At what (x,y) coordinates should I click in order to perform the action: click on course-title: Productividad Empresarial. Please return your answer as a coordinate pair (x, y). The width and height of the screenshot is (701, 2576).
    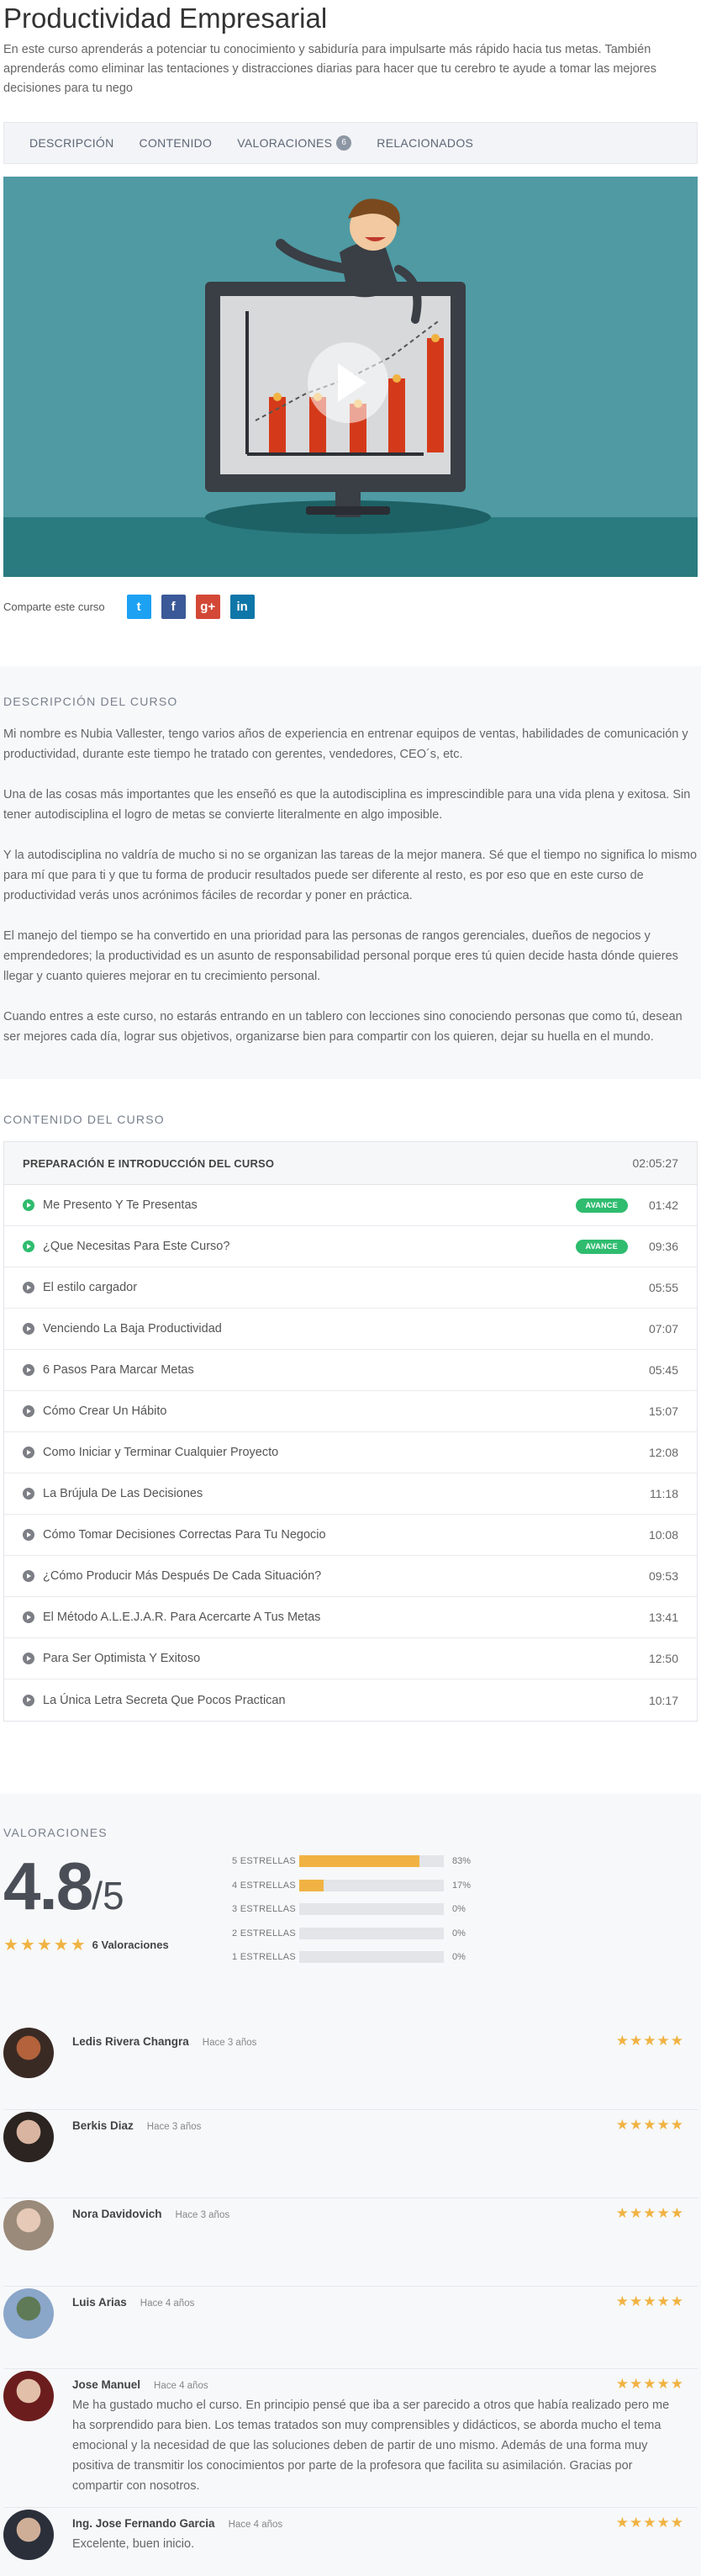
    Looking at the image, I should click on (165, 18).